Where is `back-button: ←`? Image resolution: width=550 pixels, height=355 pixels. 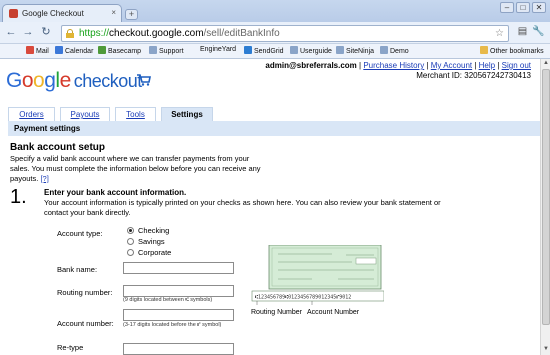
back-button: ← is located at coordinates (11, 33).